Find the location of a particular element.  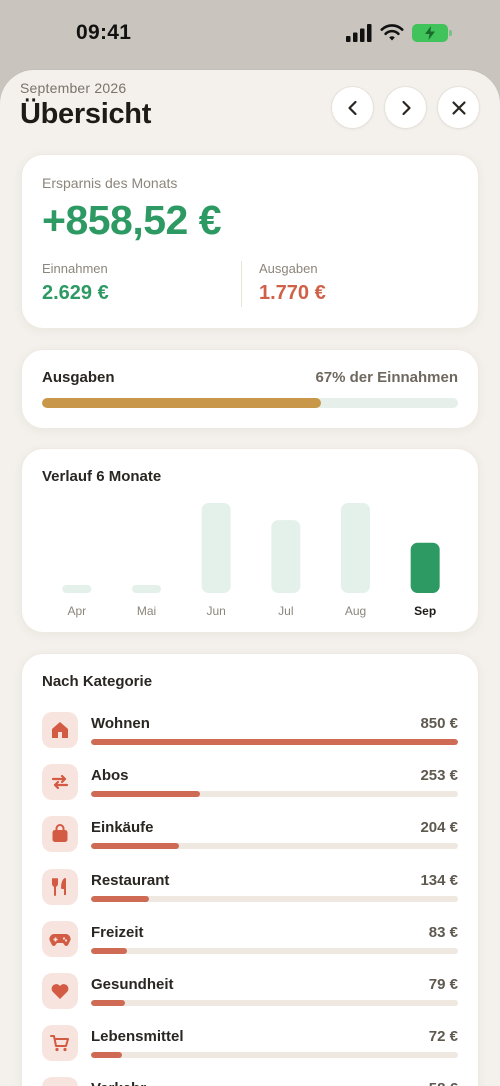

category-header: Gesundheit 79 € is located at coordinates (274, 984).